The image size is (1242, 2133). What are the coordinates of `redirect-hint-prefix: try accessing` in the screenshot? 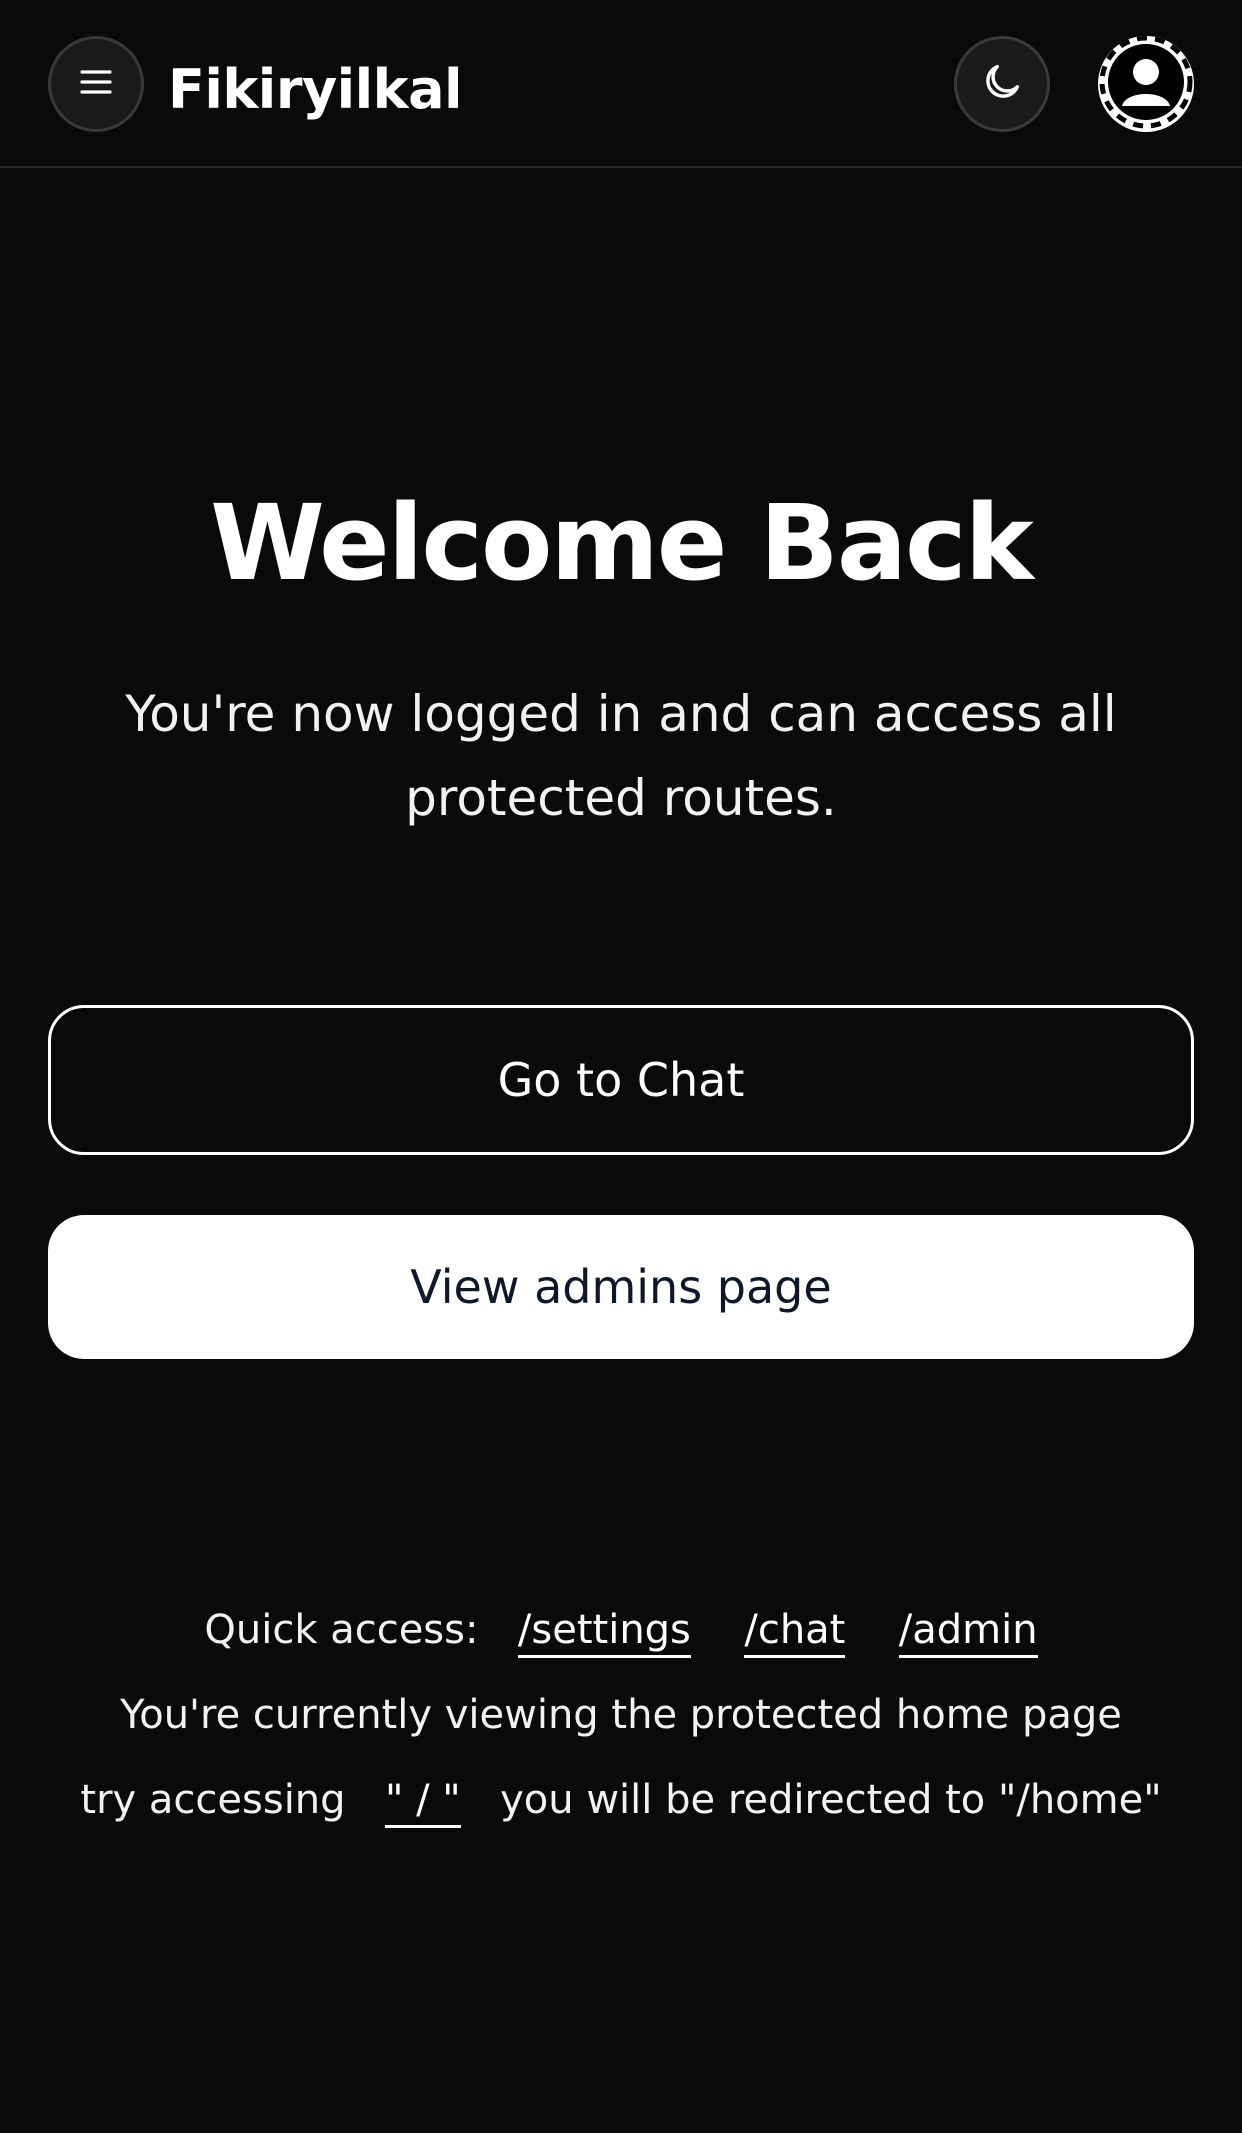 It's located at (213, 1800).